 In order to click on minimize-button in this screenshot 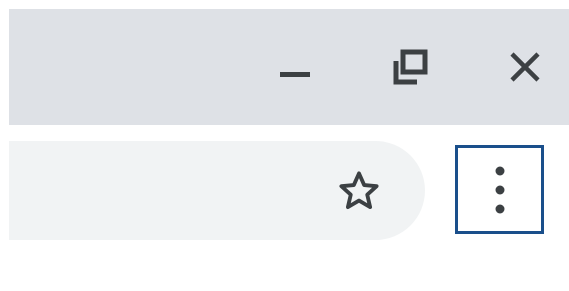, I will do `click(295, 67)`.